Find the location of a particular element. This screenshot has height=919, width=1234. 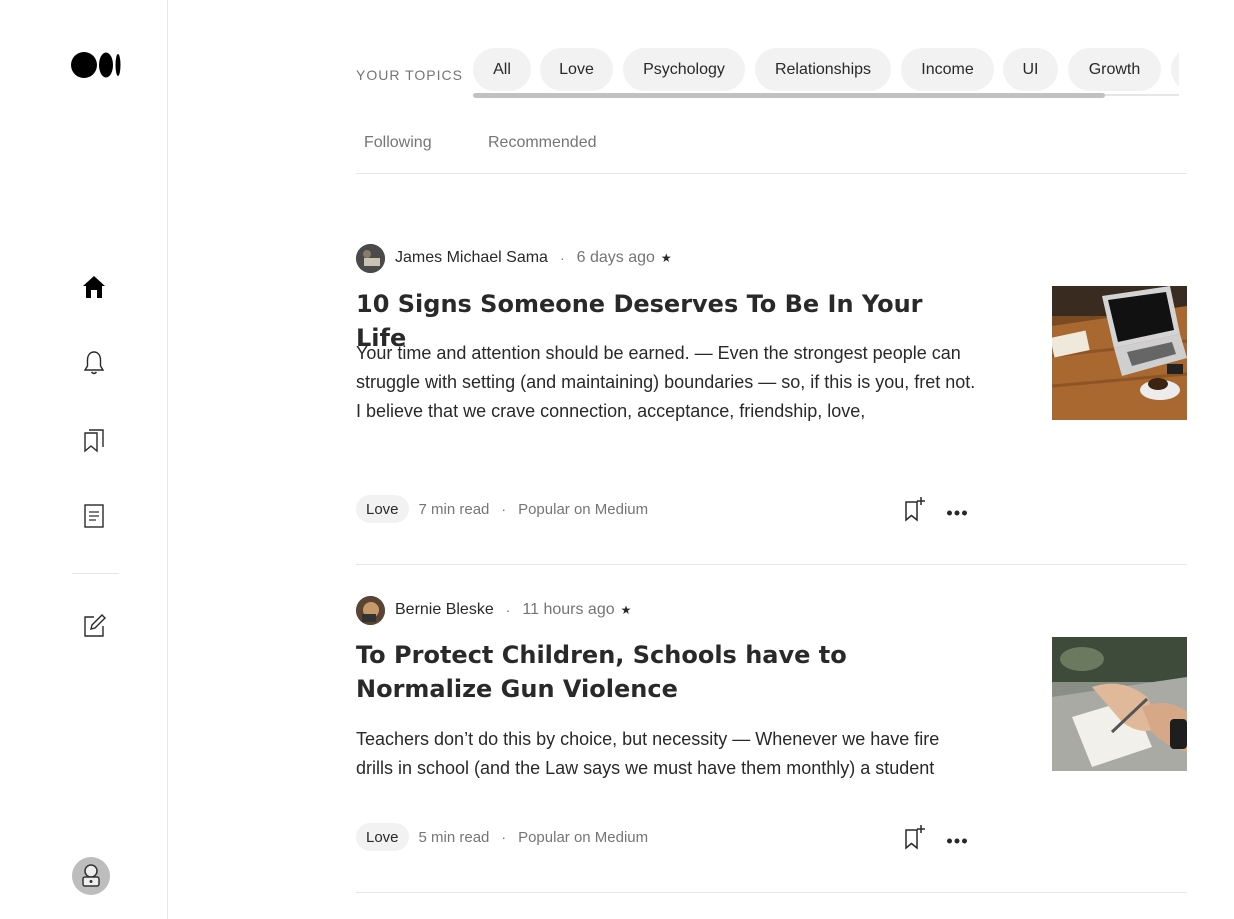

topic-pill-relationships: Relationships is located at coordinates (823, 69).